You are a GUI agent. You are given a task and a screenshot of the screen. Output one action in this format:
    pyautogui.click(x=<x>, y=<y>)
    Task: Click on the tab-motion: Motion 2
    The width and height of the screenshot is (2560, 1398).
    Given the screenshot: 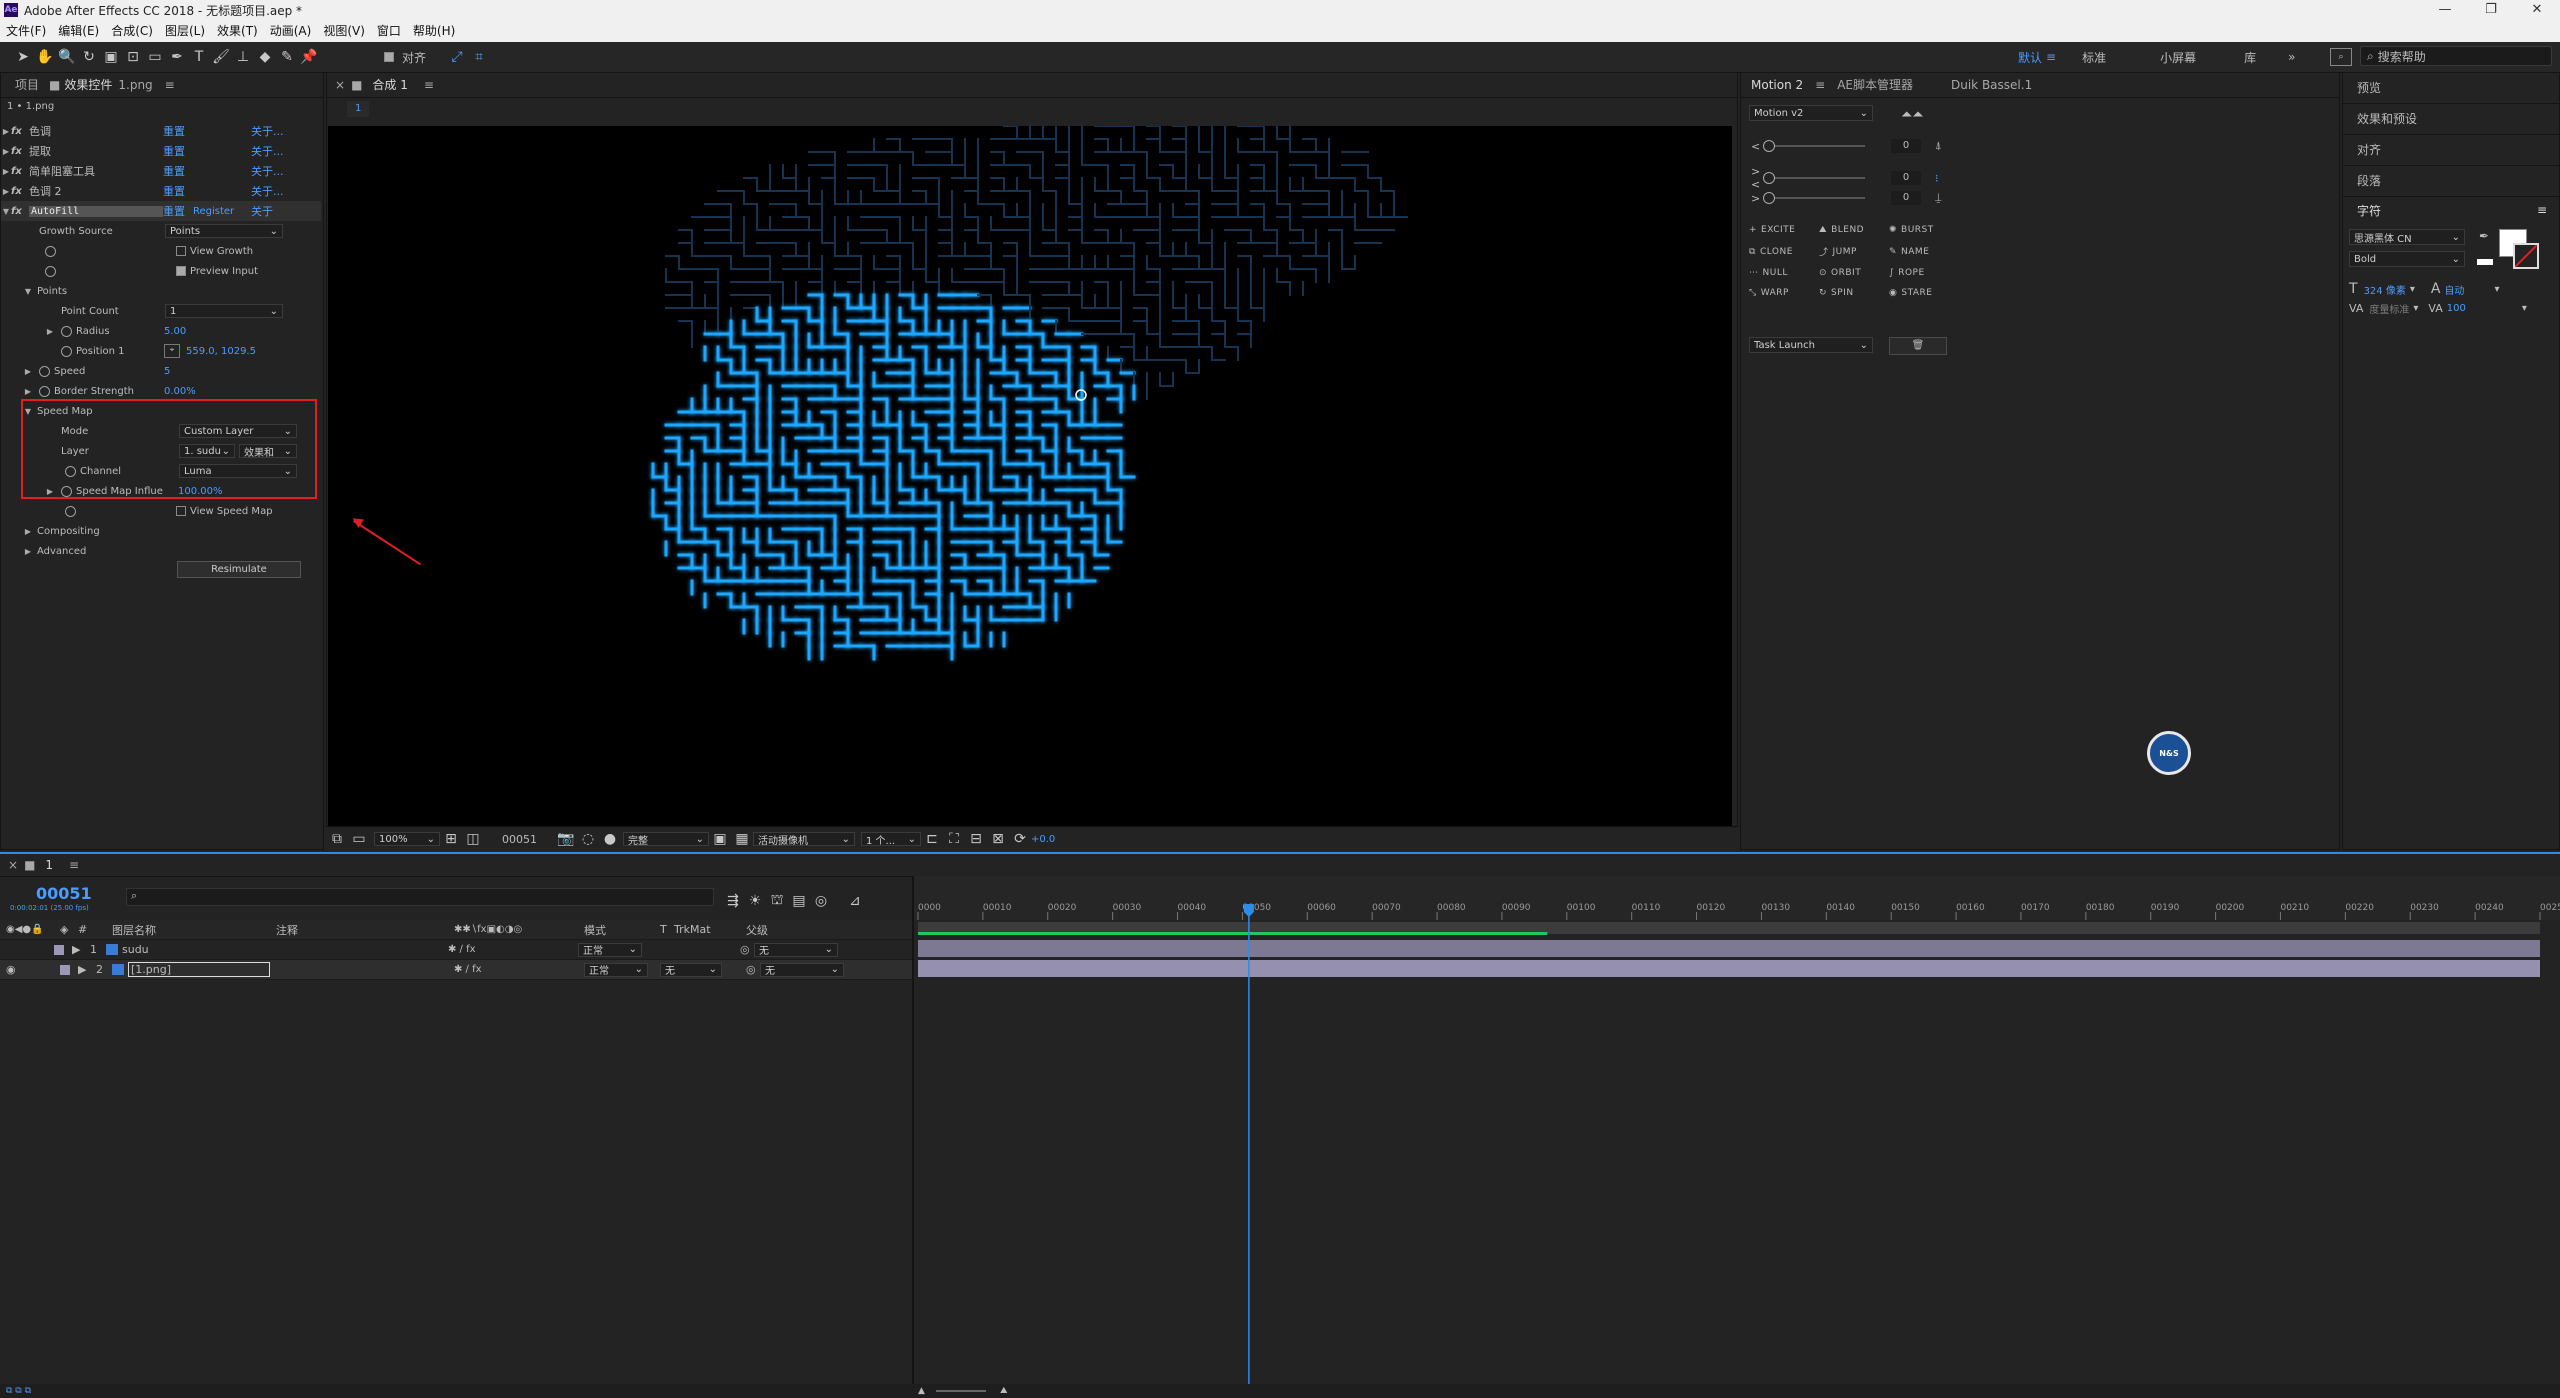 What is the action you would take?
    pyautogui.click(x=1776, y=85)
    